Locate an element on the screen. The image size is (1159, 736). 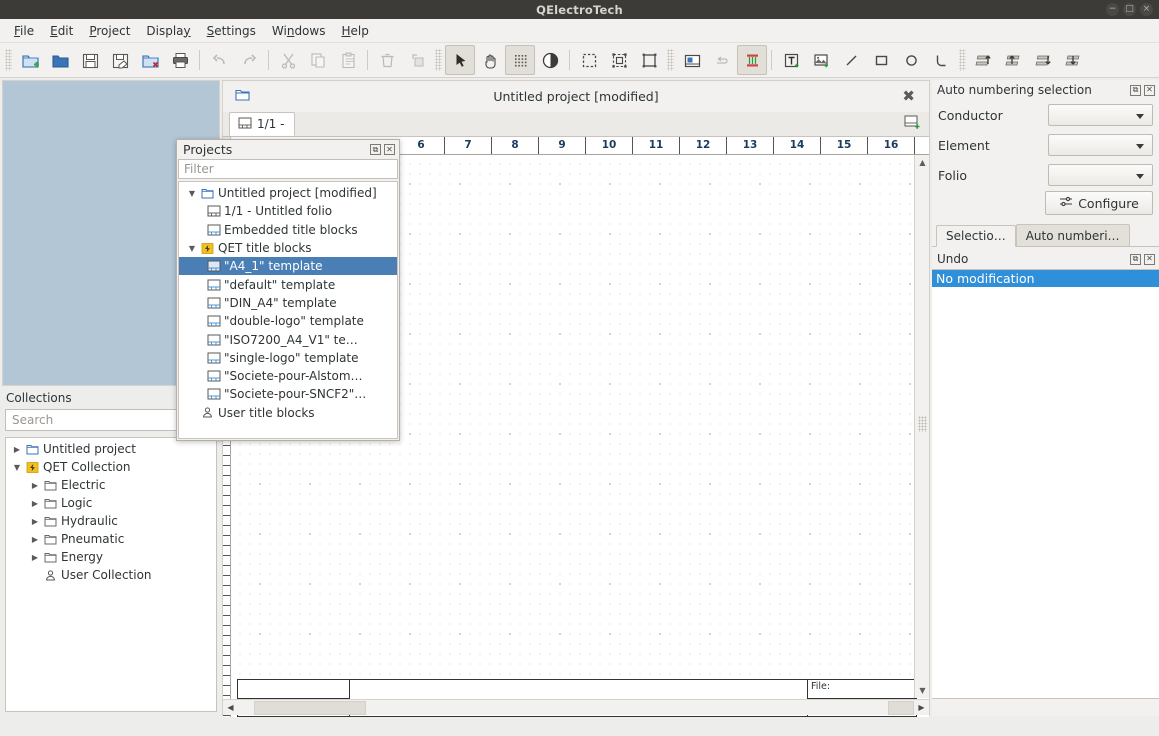
cut-icon is located at coordinates (288, 60).